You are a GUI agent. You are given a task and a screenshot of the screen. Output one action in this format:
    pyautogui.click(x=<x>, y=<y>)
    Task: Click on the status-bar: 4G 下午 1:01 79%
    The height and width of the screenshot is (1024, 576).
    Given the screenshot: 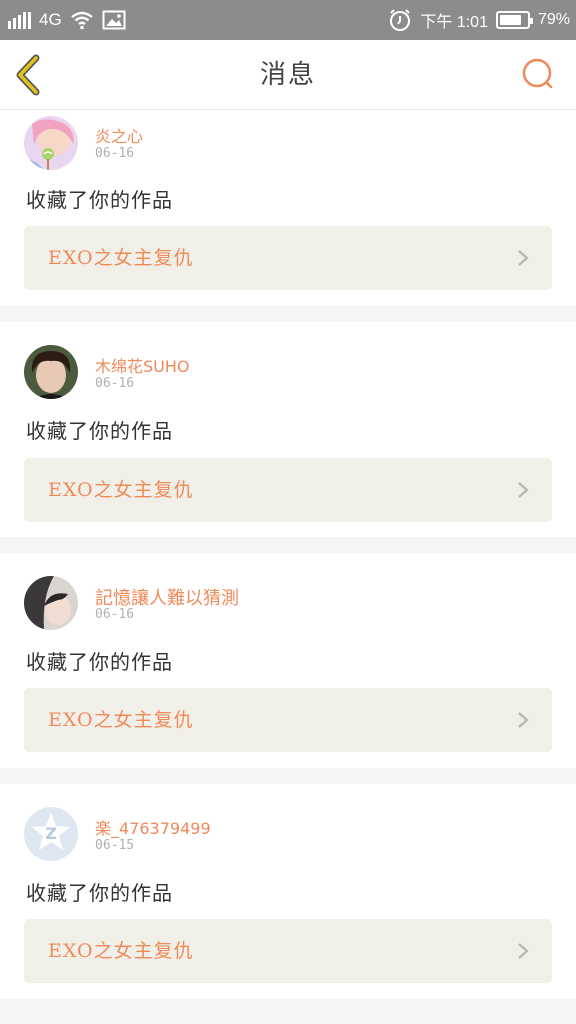 What is the action you would take?
    pyautogui.click(x=288, y=20)
    